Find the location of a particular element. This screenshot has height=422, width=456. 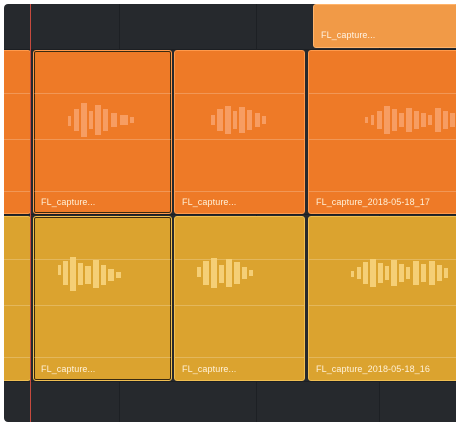

clip-label: FL_capture_2018-05-18_16 is located at coordinates (373, 369).